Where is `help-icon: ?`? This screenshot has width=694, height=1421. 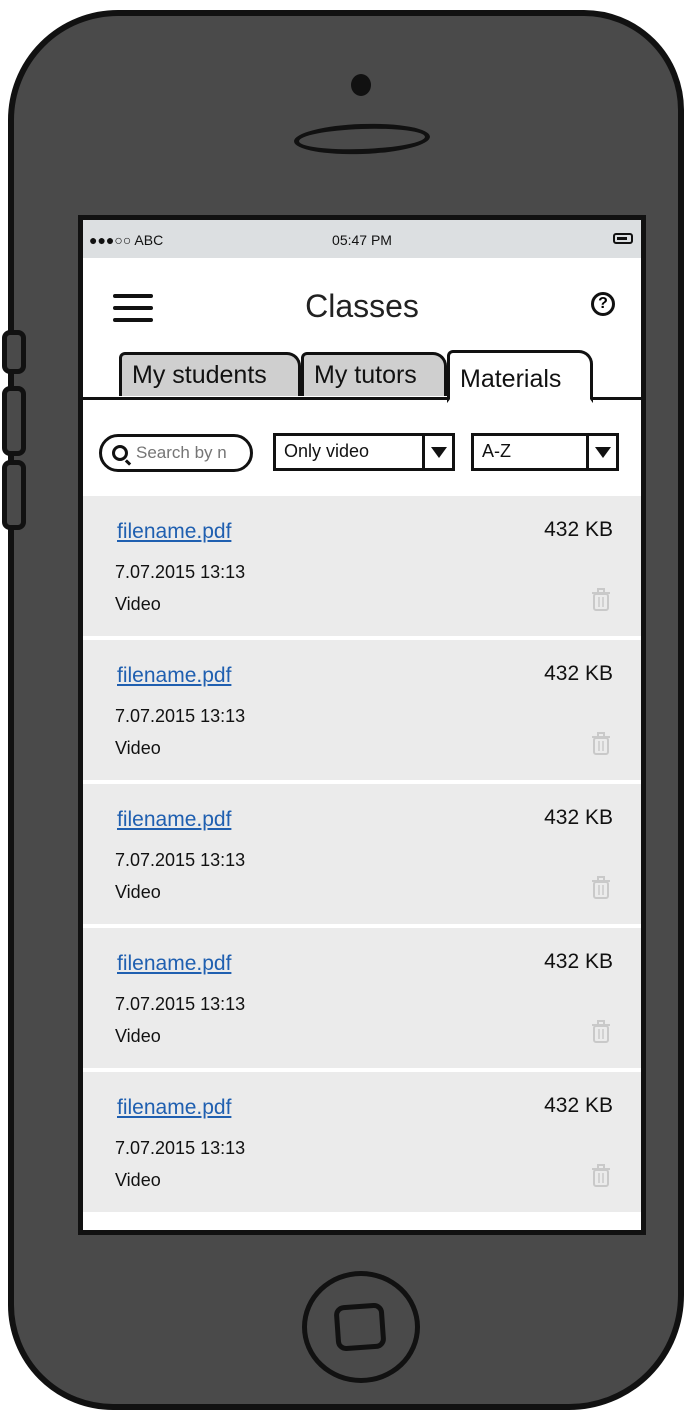
help-icon: ? is located at coordinates (603, 304).